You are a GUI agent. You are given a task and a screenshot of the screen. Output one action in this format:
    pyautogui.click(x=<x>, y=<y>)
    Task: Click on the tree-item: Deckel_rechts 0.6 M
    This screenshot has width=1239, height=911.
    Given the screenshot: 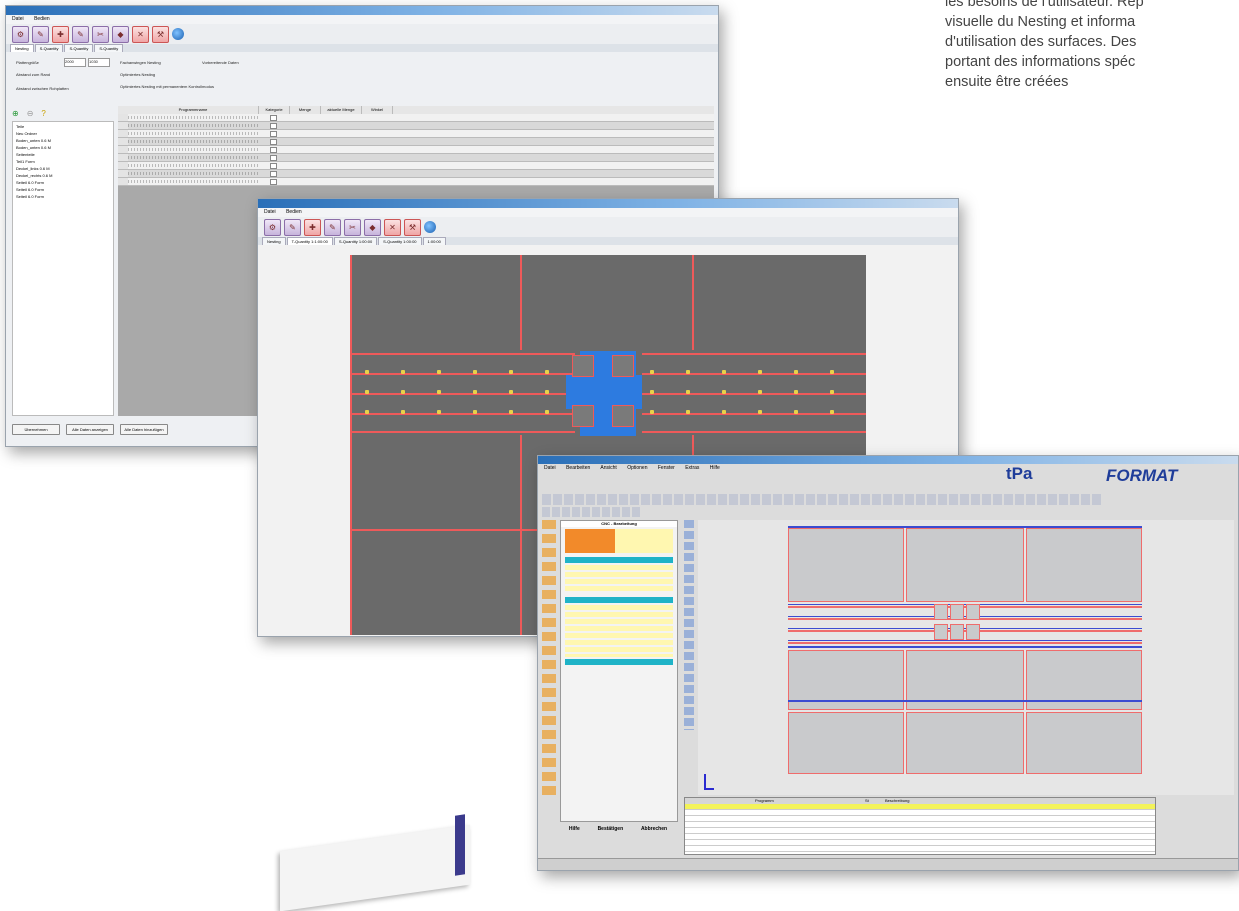 What is the action you would take?
    pyautogui.click(x=63, y=175)
    